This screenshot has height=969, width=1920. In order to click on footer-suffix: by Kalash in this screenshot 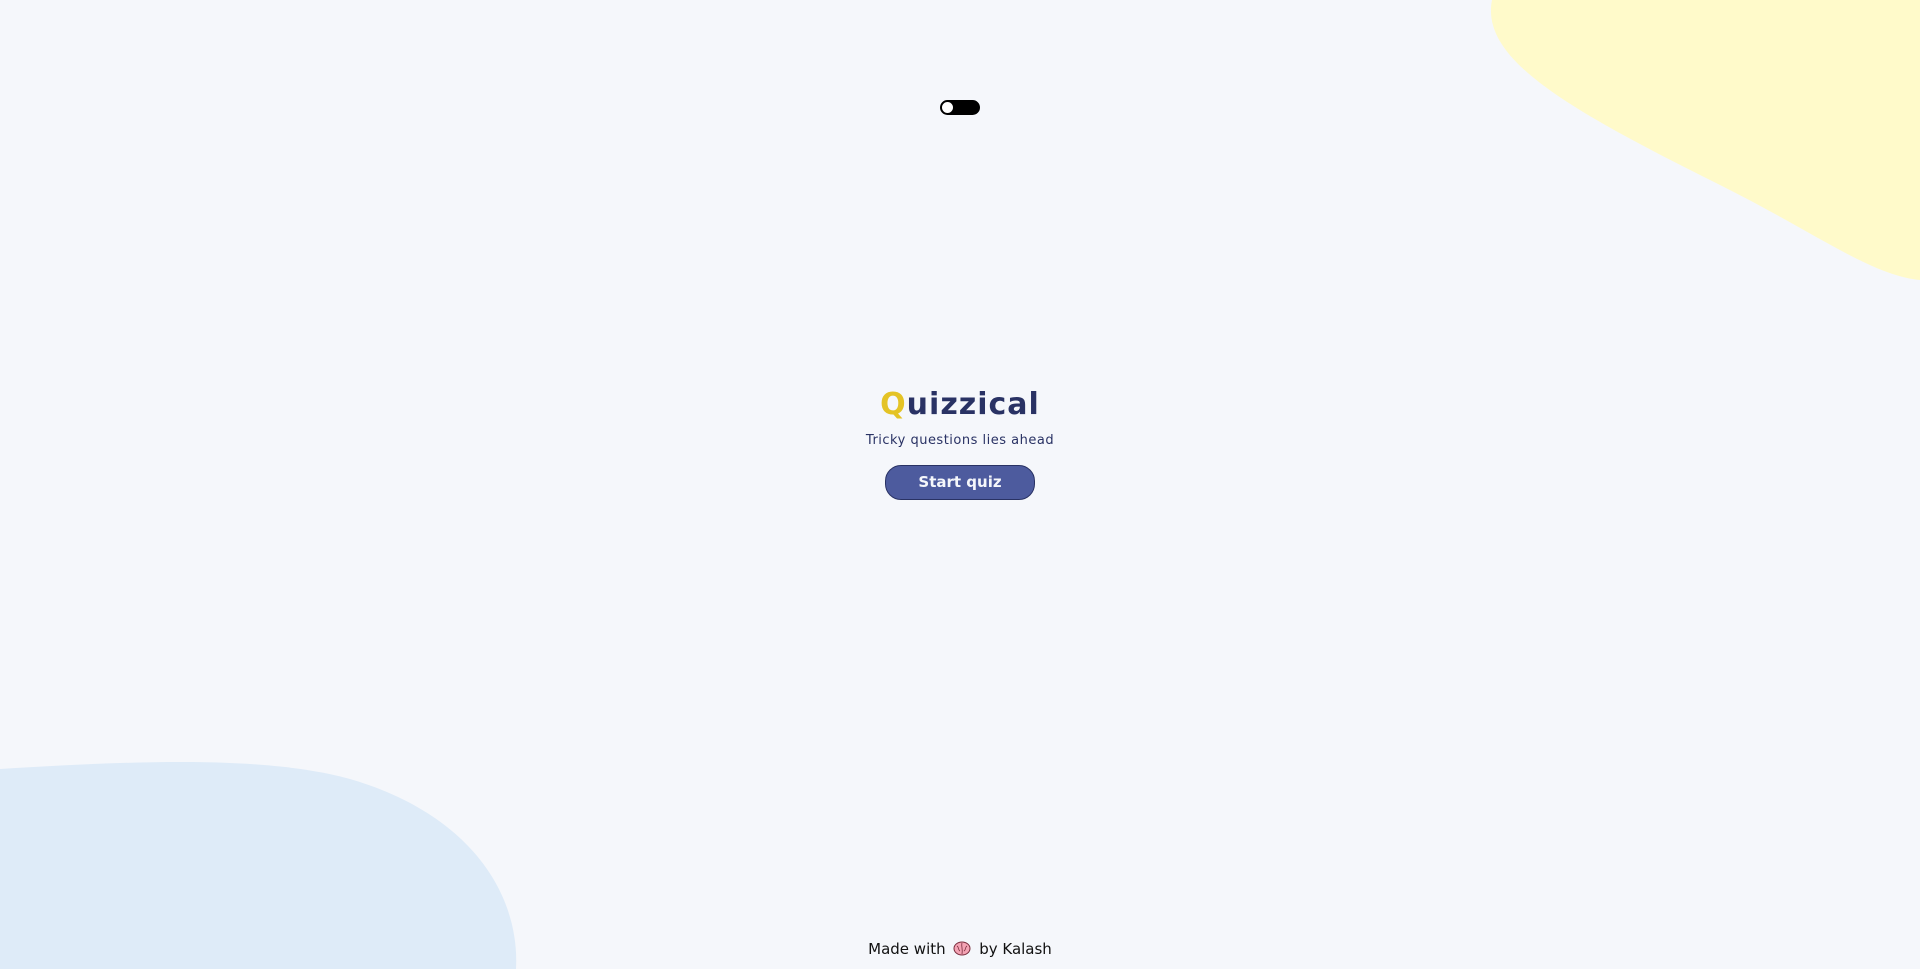, I will do `click(1015, 949)`.